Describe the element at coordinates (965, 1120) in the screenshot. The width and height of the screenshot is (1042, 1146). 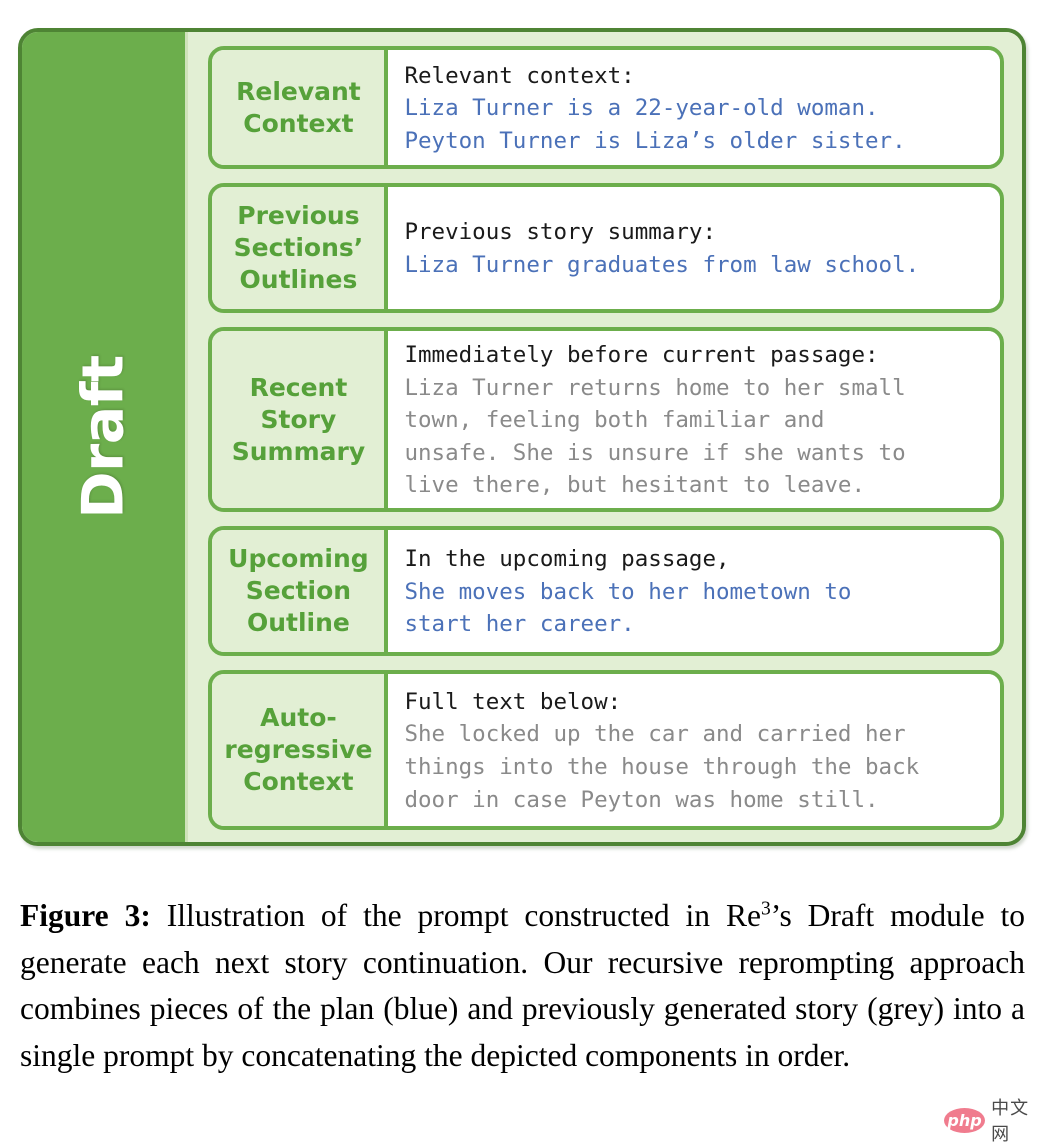
I see `php-logo-badge: php` at that location.